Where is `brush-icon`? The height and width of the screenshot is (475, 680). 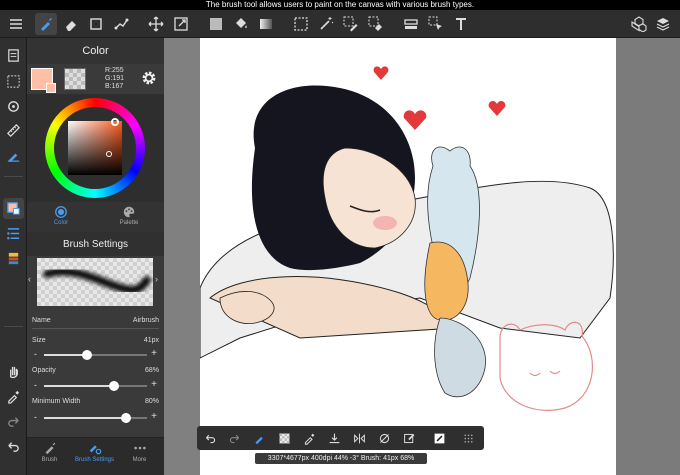 brush-icon is located at coordinates (258, 440).